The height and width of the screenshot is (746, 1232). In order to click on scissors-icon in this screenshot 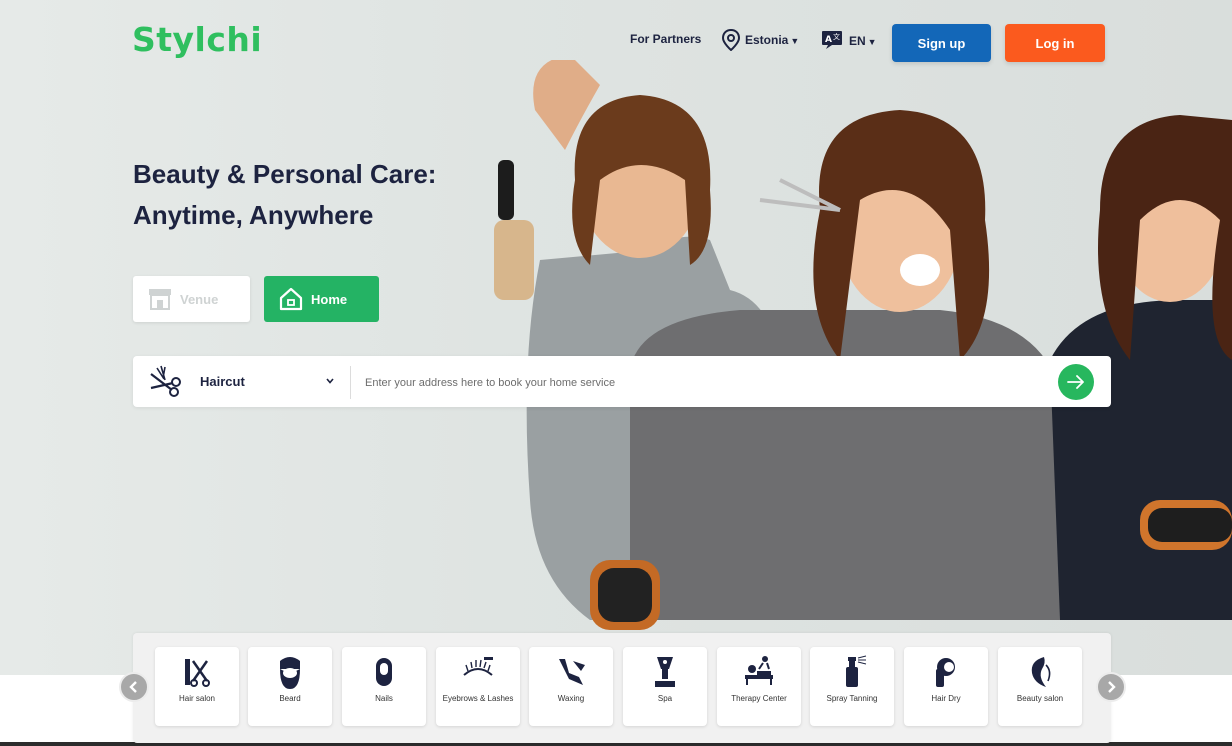, I will do `click(165, 381)`.